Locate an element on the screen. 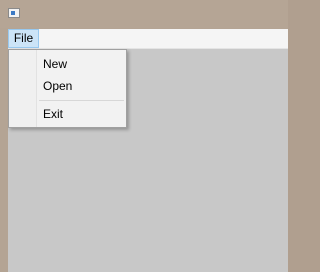 The width and height of the screenshot is (320, 272). menu-item-open: Open is located at coordinates (67, 86).